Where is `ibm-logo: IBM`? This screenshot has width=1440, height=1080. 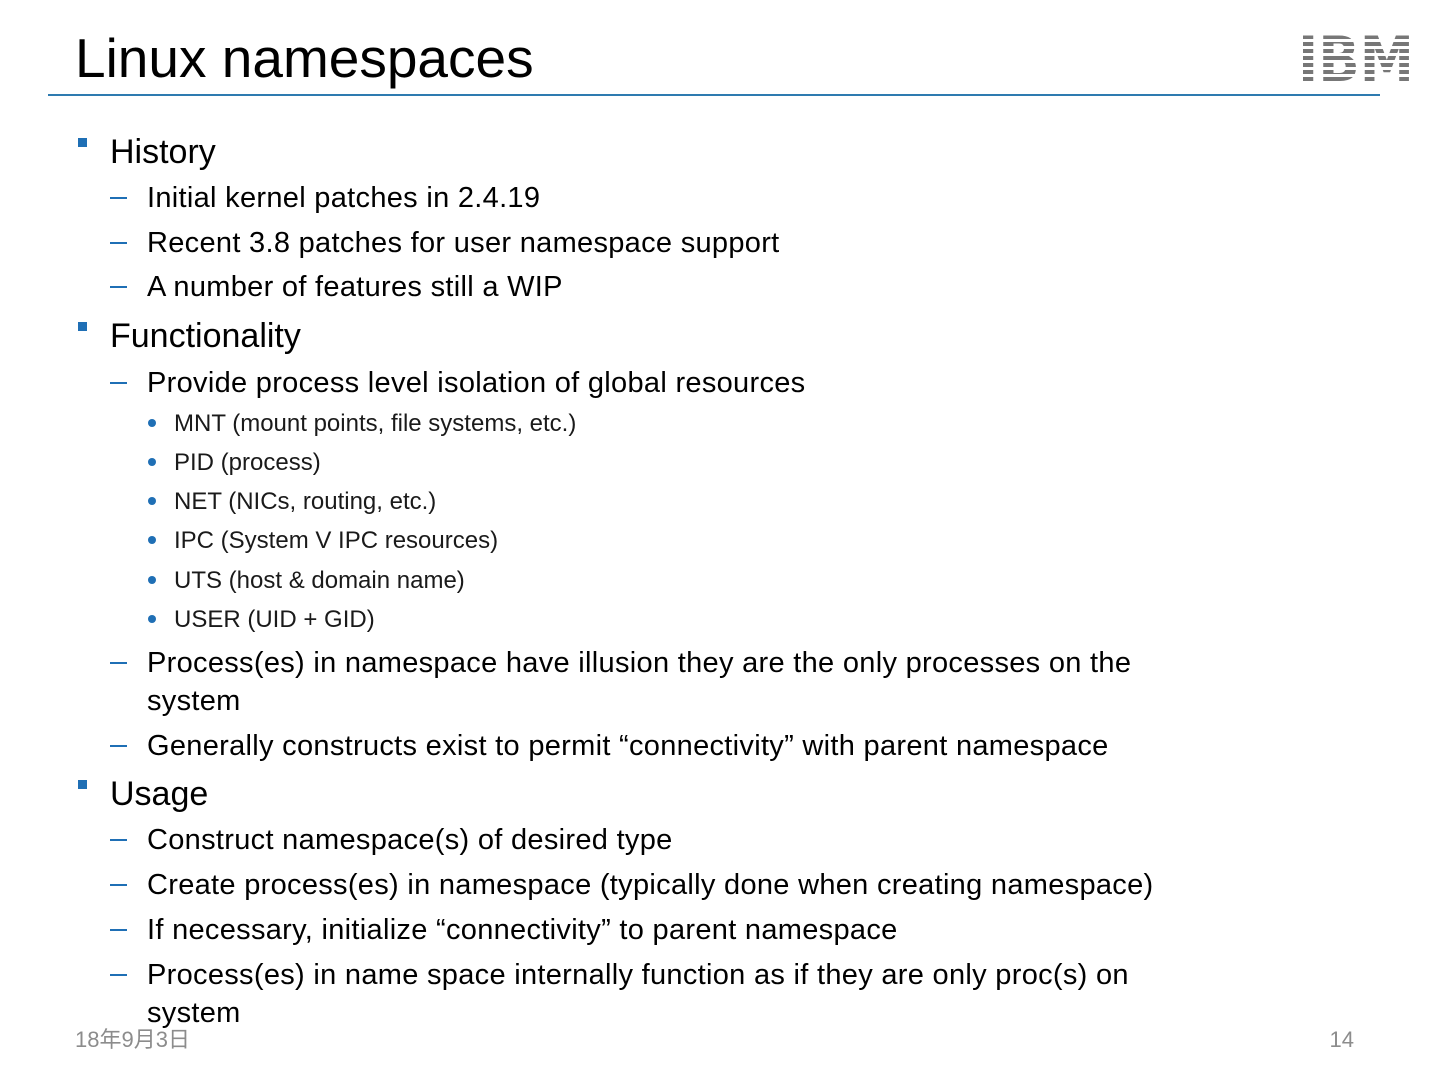 ibm-logo: IBM is located at coordinates (1356, 59).